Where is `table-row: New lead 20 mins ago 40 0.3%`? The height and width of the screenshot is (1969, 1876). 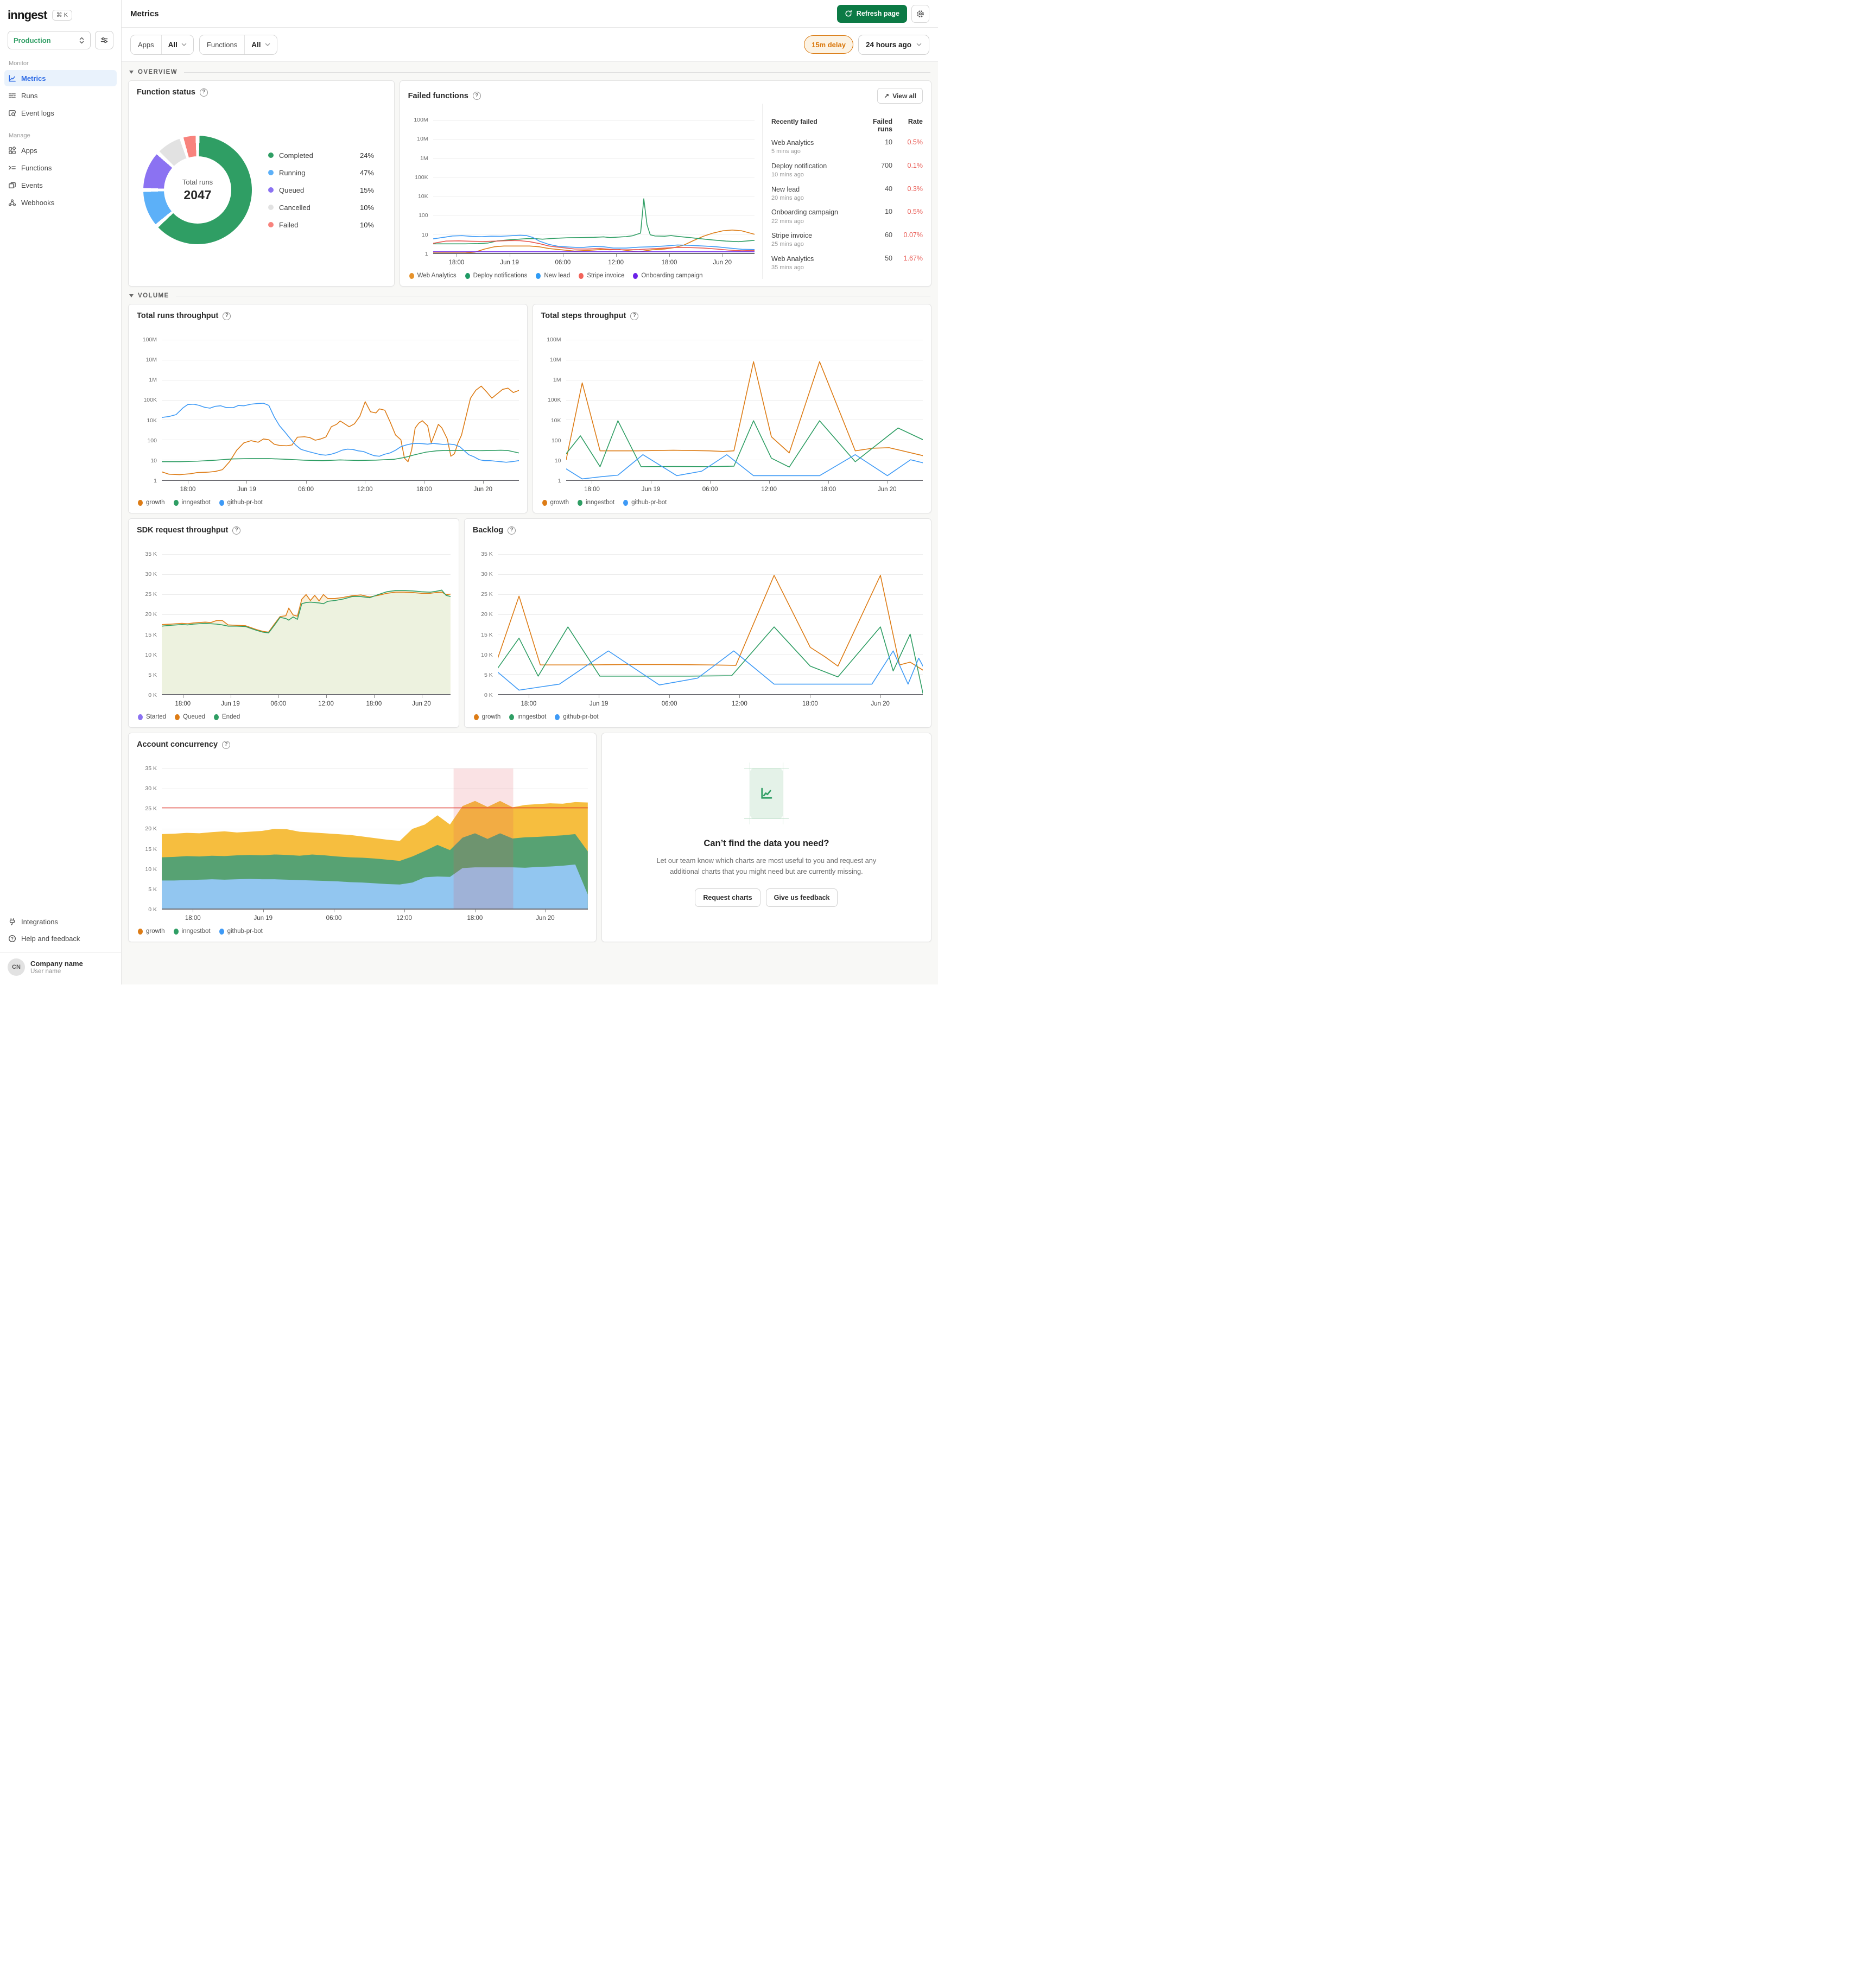
table-row: New lead 20 mins ago 40 0.3% is located at coordinates (847, 193).